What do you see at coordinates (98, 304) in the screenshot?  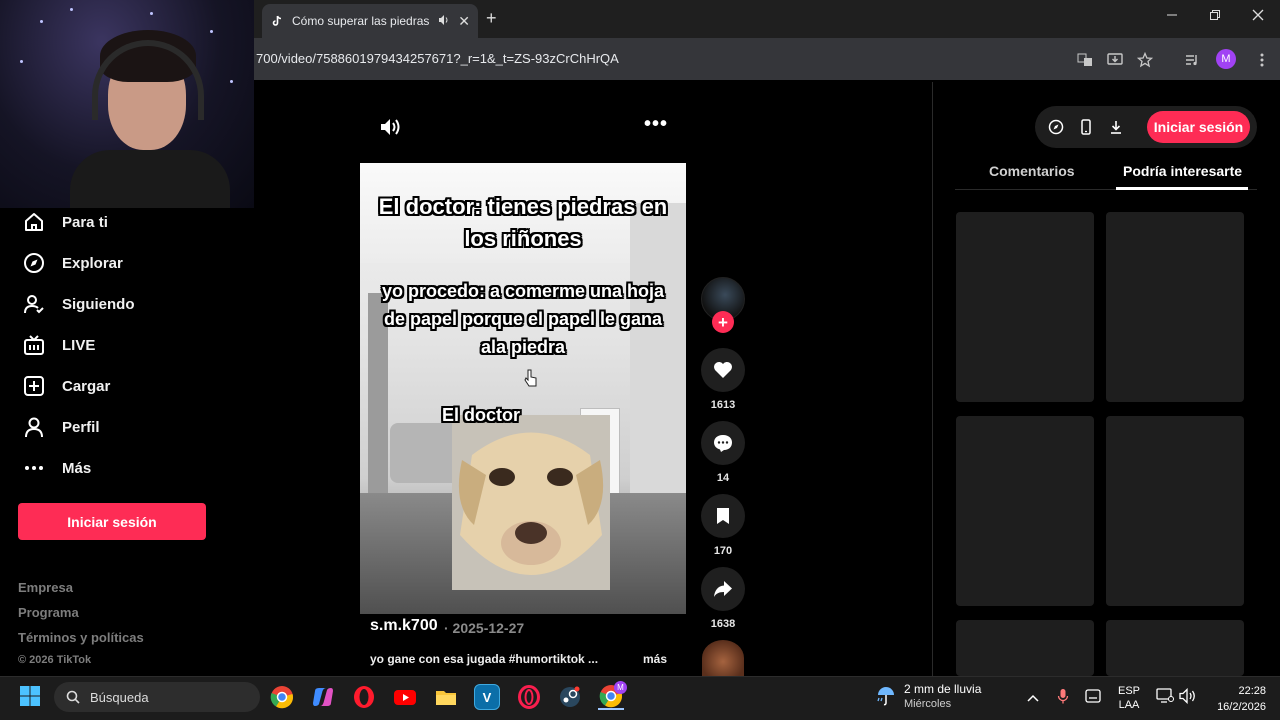 I see `sidebar-item-label: Siguiendo` at bounding box center [98, 304].